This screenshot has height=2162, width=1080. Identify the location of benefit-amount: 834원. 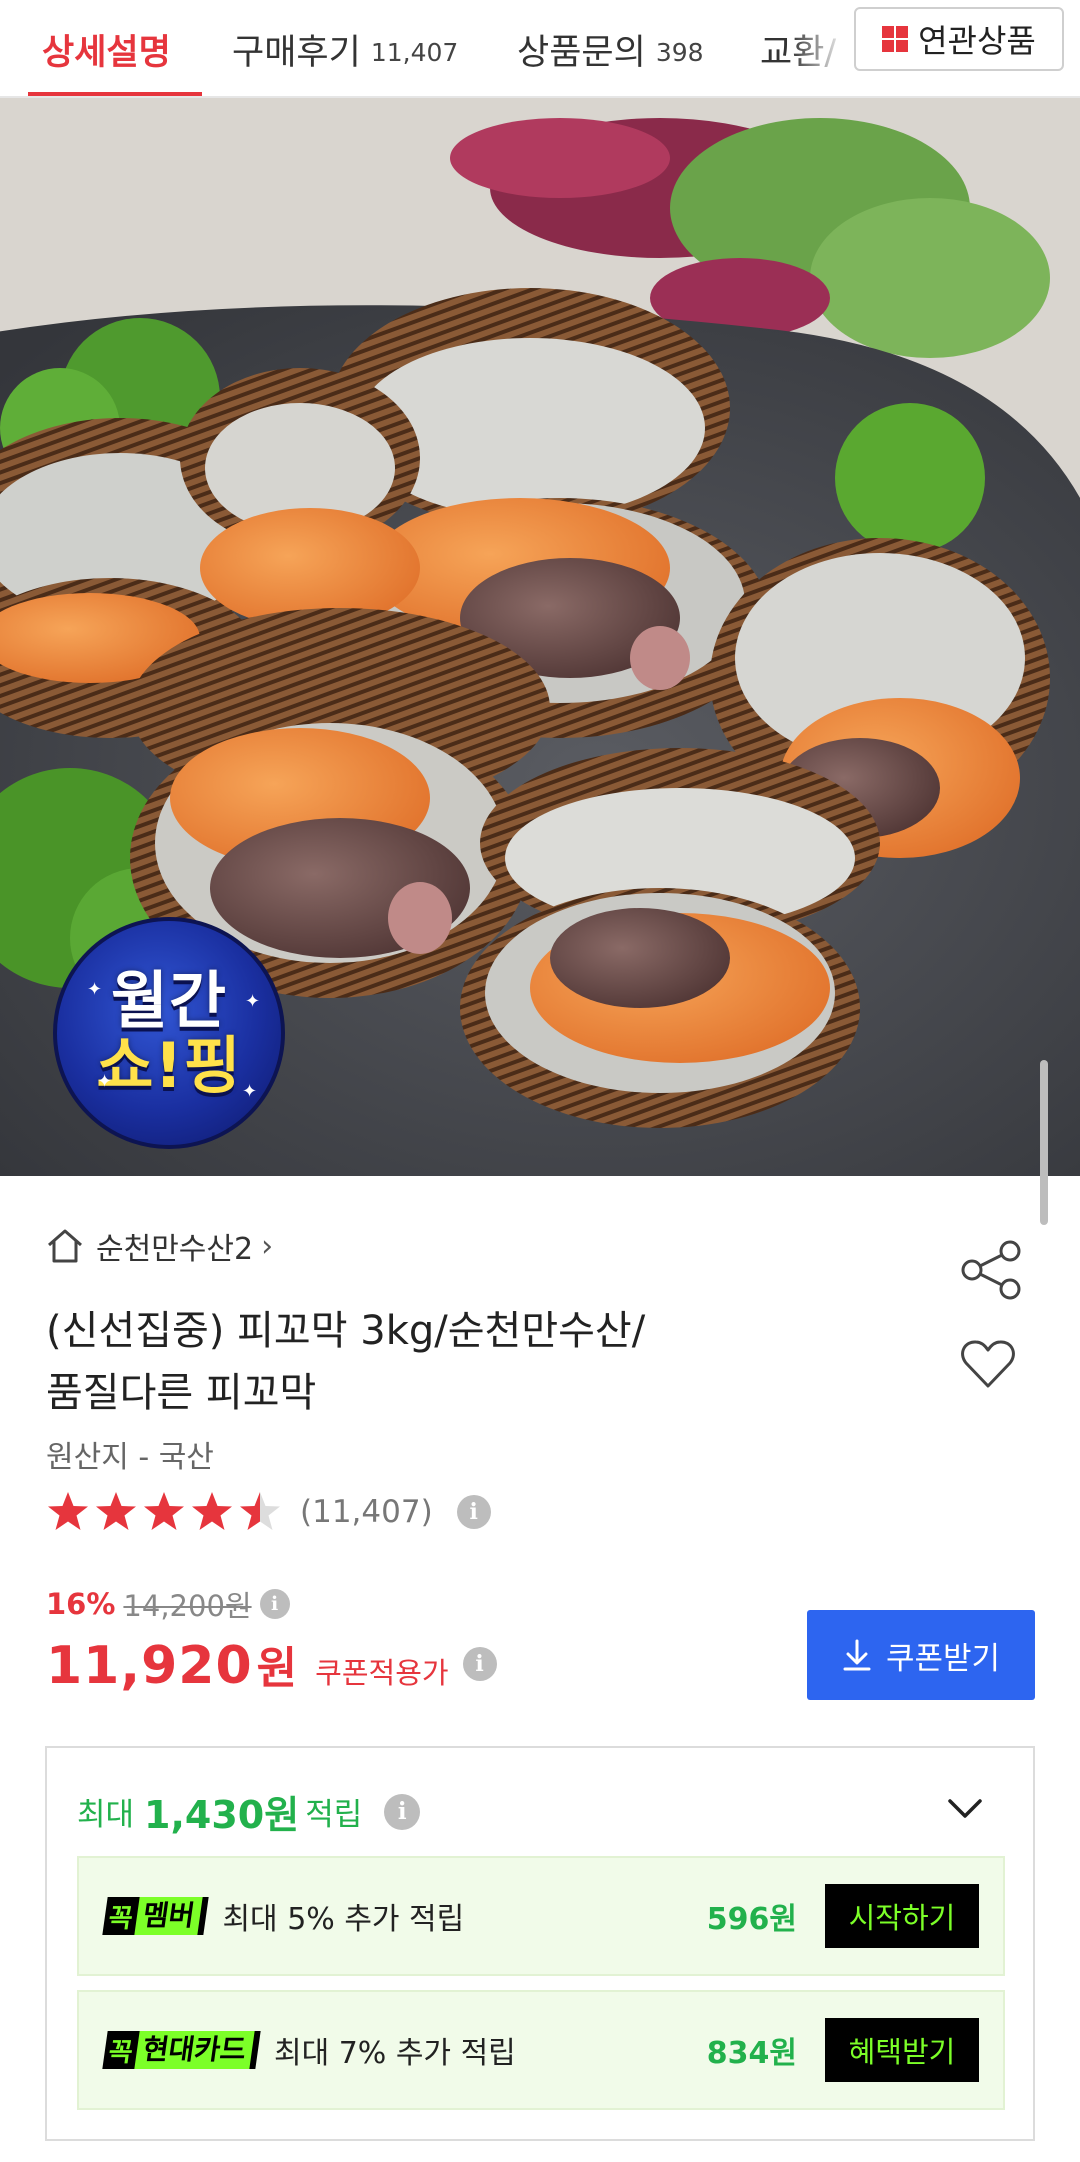
(751, 2053).